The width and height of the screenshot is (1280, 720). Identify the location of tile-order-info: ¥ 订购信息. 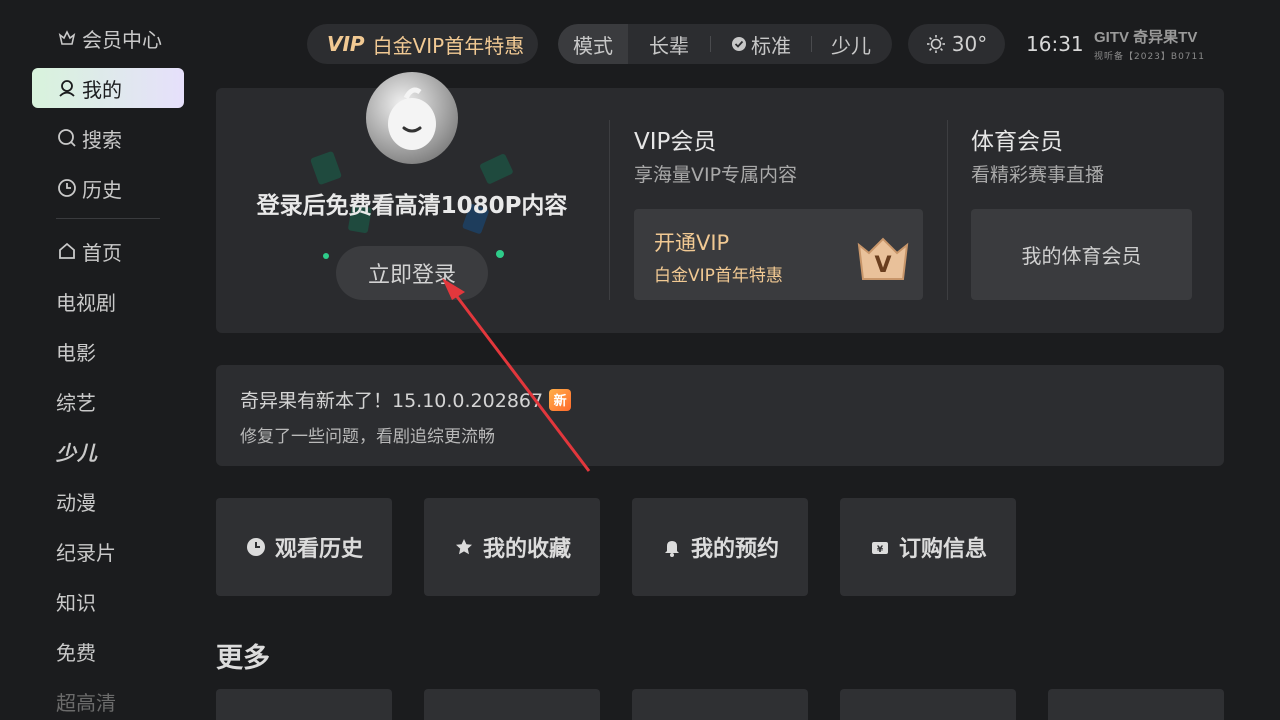
(928, 547).